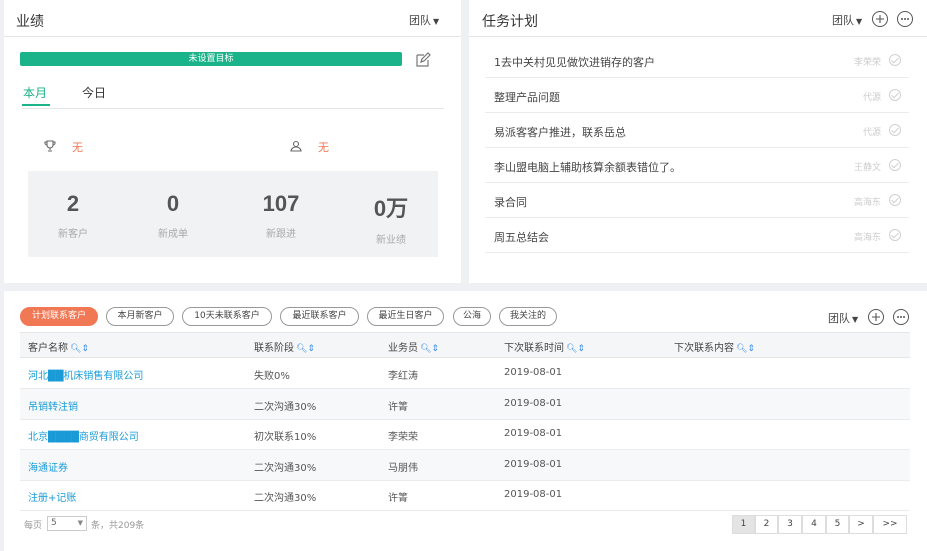  Describe the element at coordinates (85, 374) in the screenshot. I see `customer-name-link: 河北██机床销售有限公司` at that location.